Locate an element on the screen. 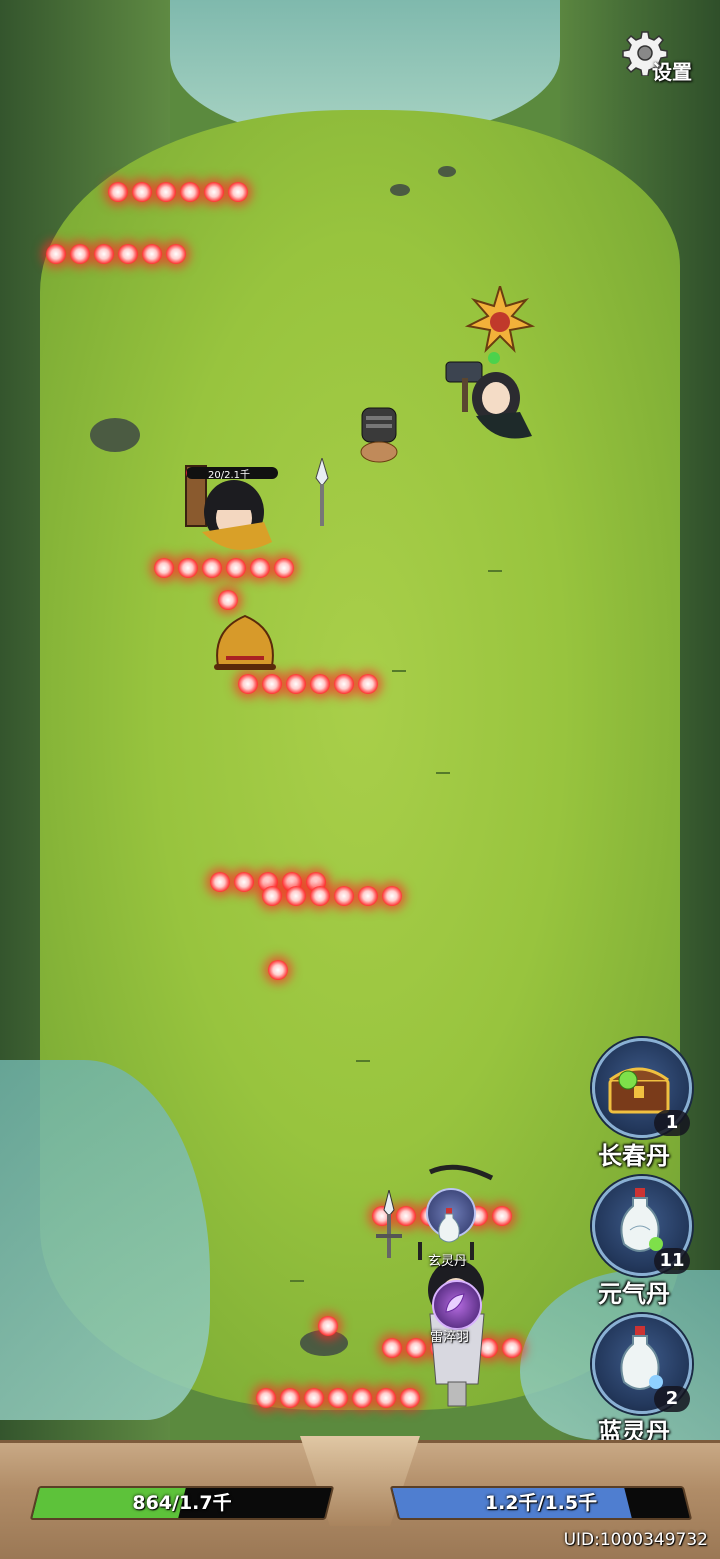  treasure-chest-icon is located at coordinates (639, 1090).